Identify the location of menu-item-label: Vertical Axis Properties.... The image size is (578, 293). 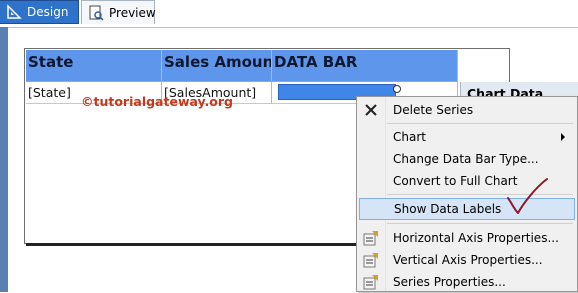
(468, 260).